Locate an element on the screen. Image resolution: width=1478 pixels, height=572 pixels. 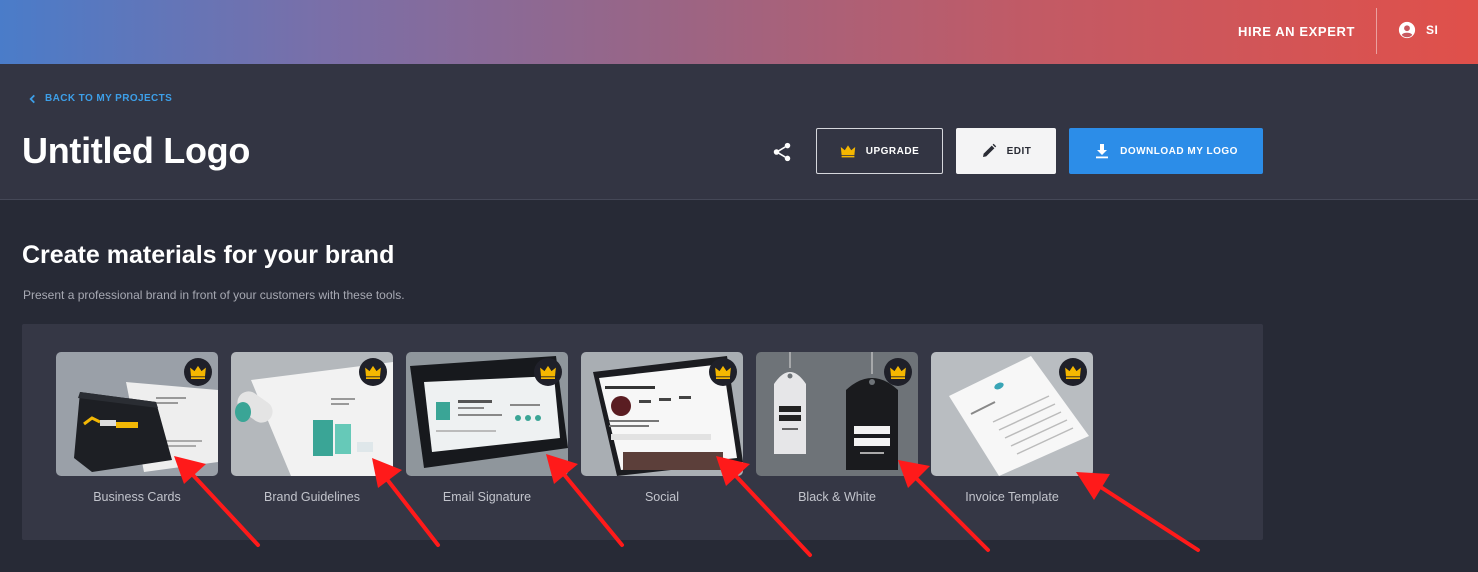
section-title: Create materials for your brand is located at coordinates (208, 255).